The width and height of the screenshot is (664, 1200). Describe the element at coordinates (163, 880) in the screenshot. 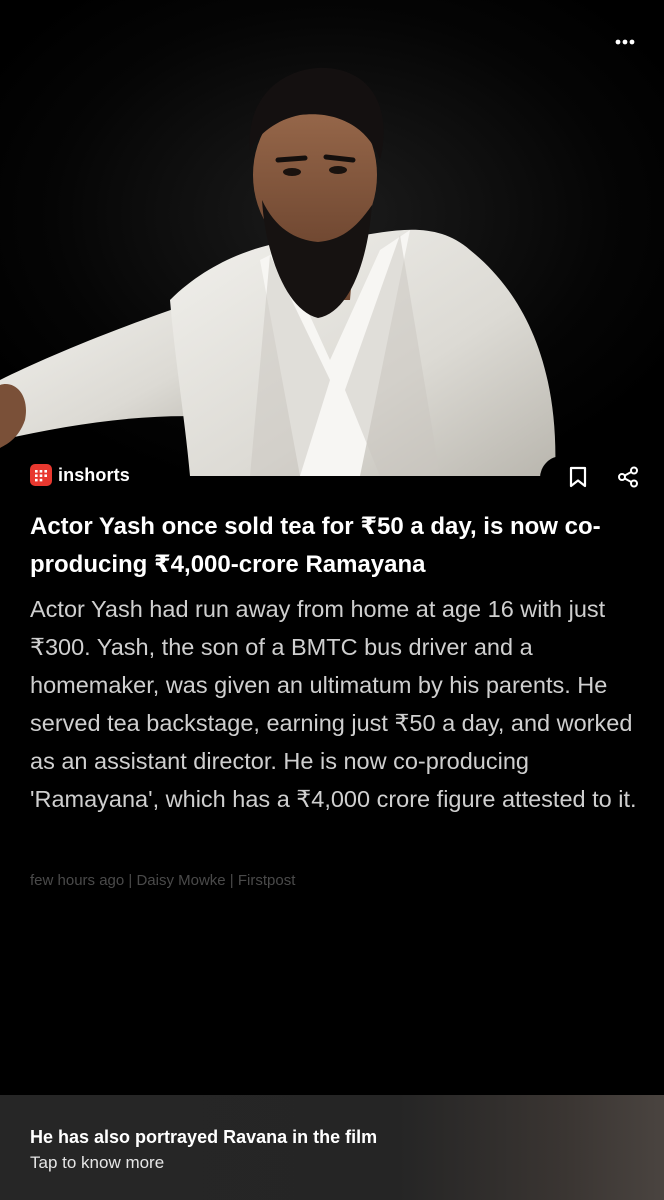

I see `article-byline: few hours ago | Daisy Mowke | Firstpost` at that location.